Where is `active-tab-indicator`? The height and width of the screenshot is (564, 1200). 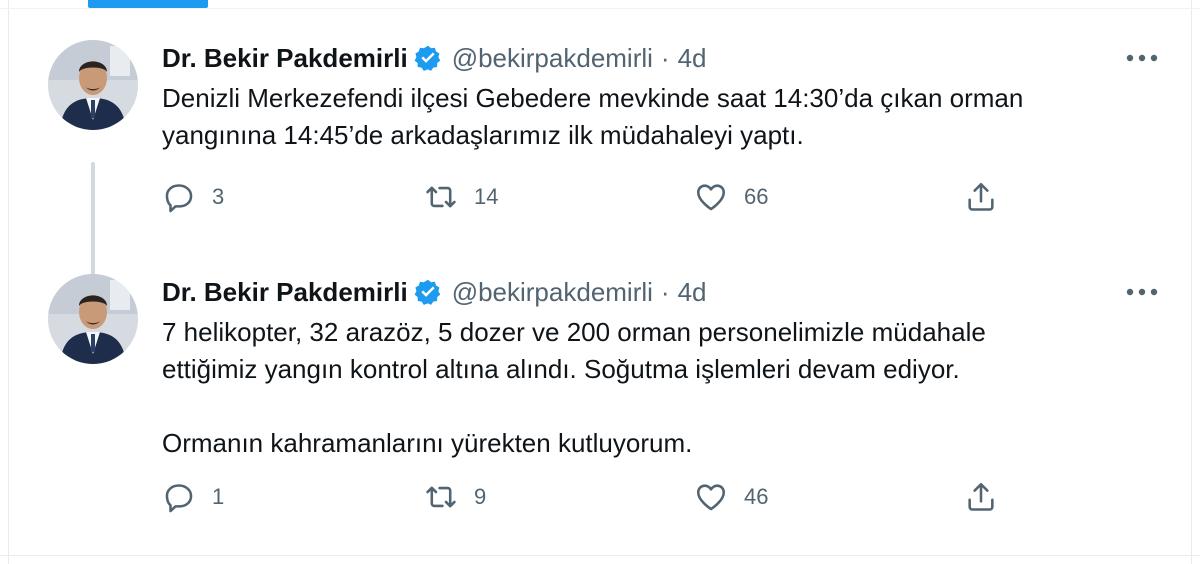 active-tab-indicator is located at coordinates (148, 4).